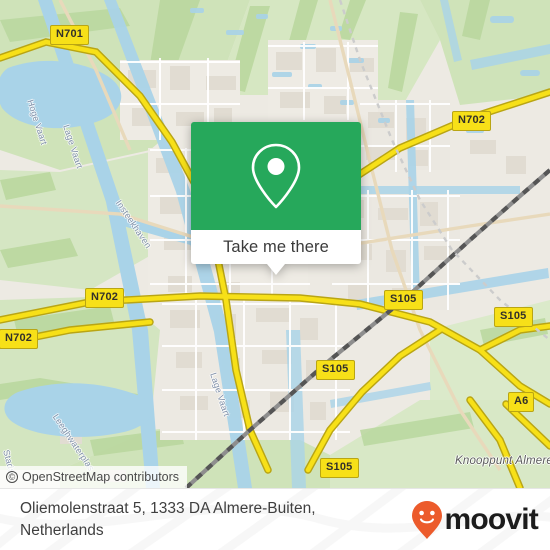 The height and width of the screenshot is (550, 550). What do you see at coordinates (339, 468) in the screenshot?
I see `road-shield-s105-d: S105` at bounding box center [339, 468].